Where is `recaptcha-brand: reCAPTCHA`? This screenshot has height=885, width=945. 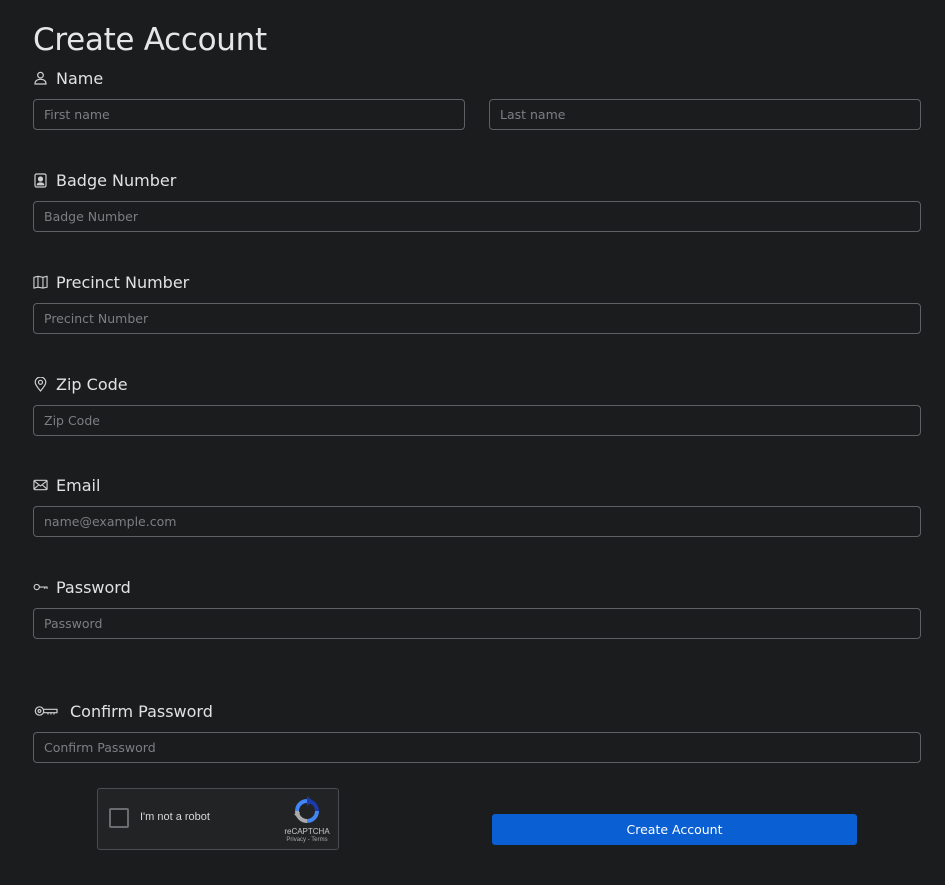
recaptcha-brand: reCAPTCHA is located at coordinates (307, 831).